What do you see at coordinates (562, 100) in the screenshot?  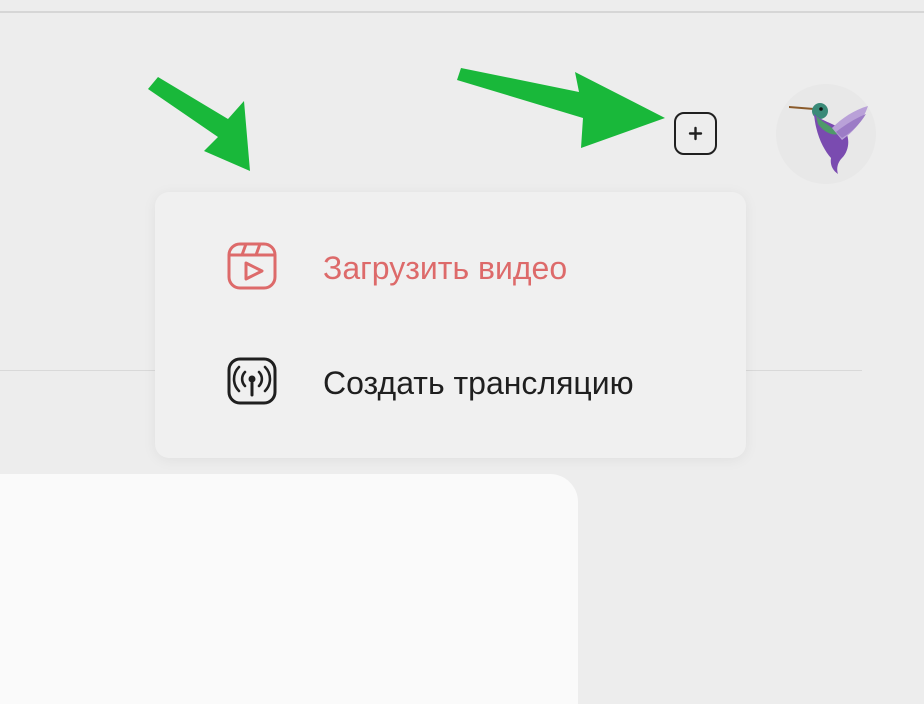 I see `annotation-arrow-add` at bounding box center [562, 100].